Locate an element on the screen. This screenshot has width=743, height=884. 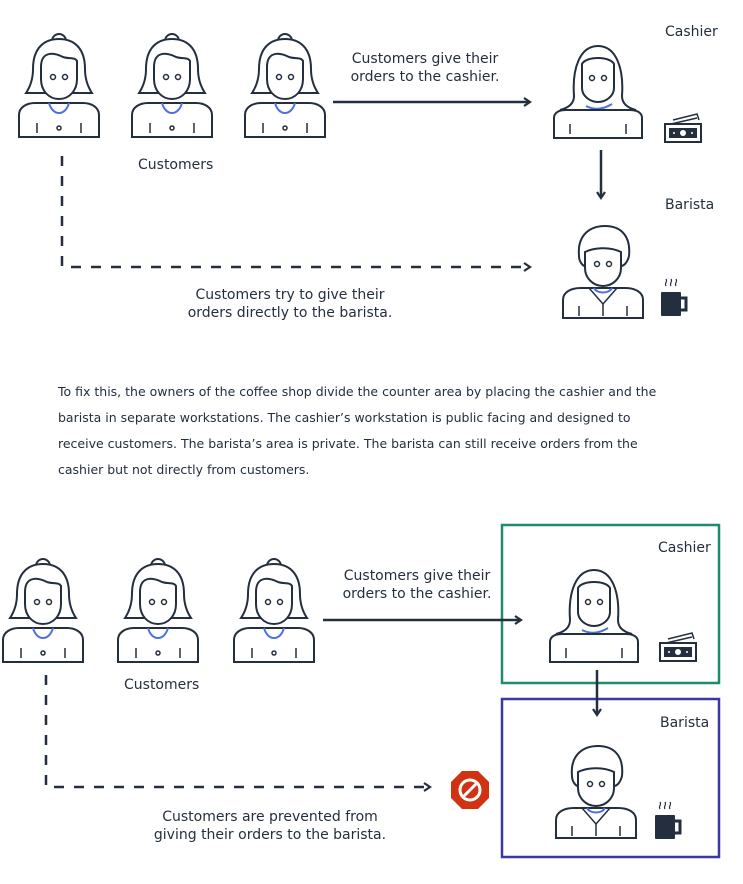
customer-figure-3b is located at coordinates (274, 610).